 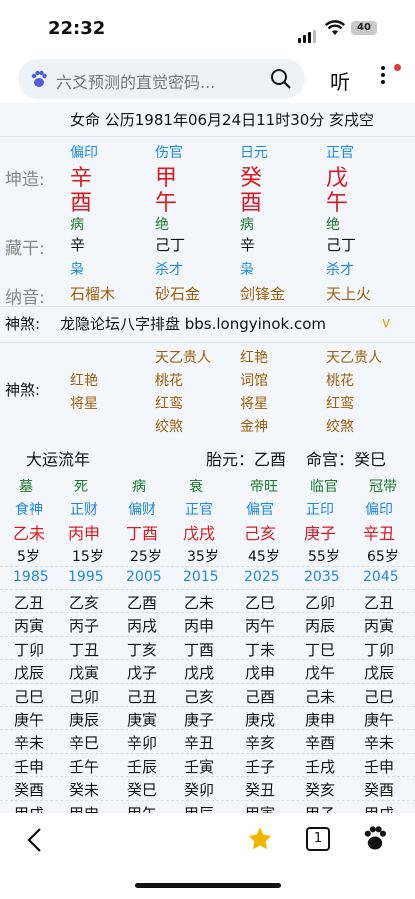 I want to click on liunian-item: 己未, so click(x=320, y=696).